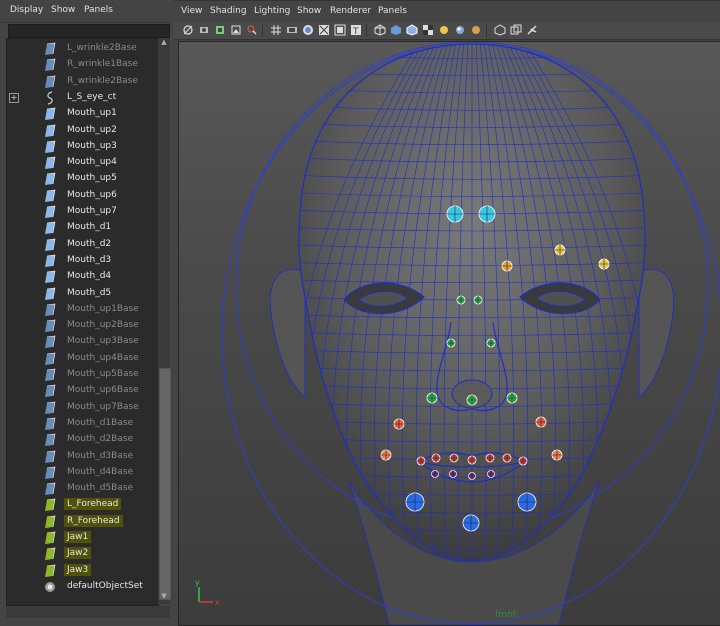  What do you see at coordinates (412, 30) in the screenshot?
I see `wireframe-on-shaded-icon` at bounding box center [412, 30].